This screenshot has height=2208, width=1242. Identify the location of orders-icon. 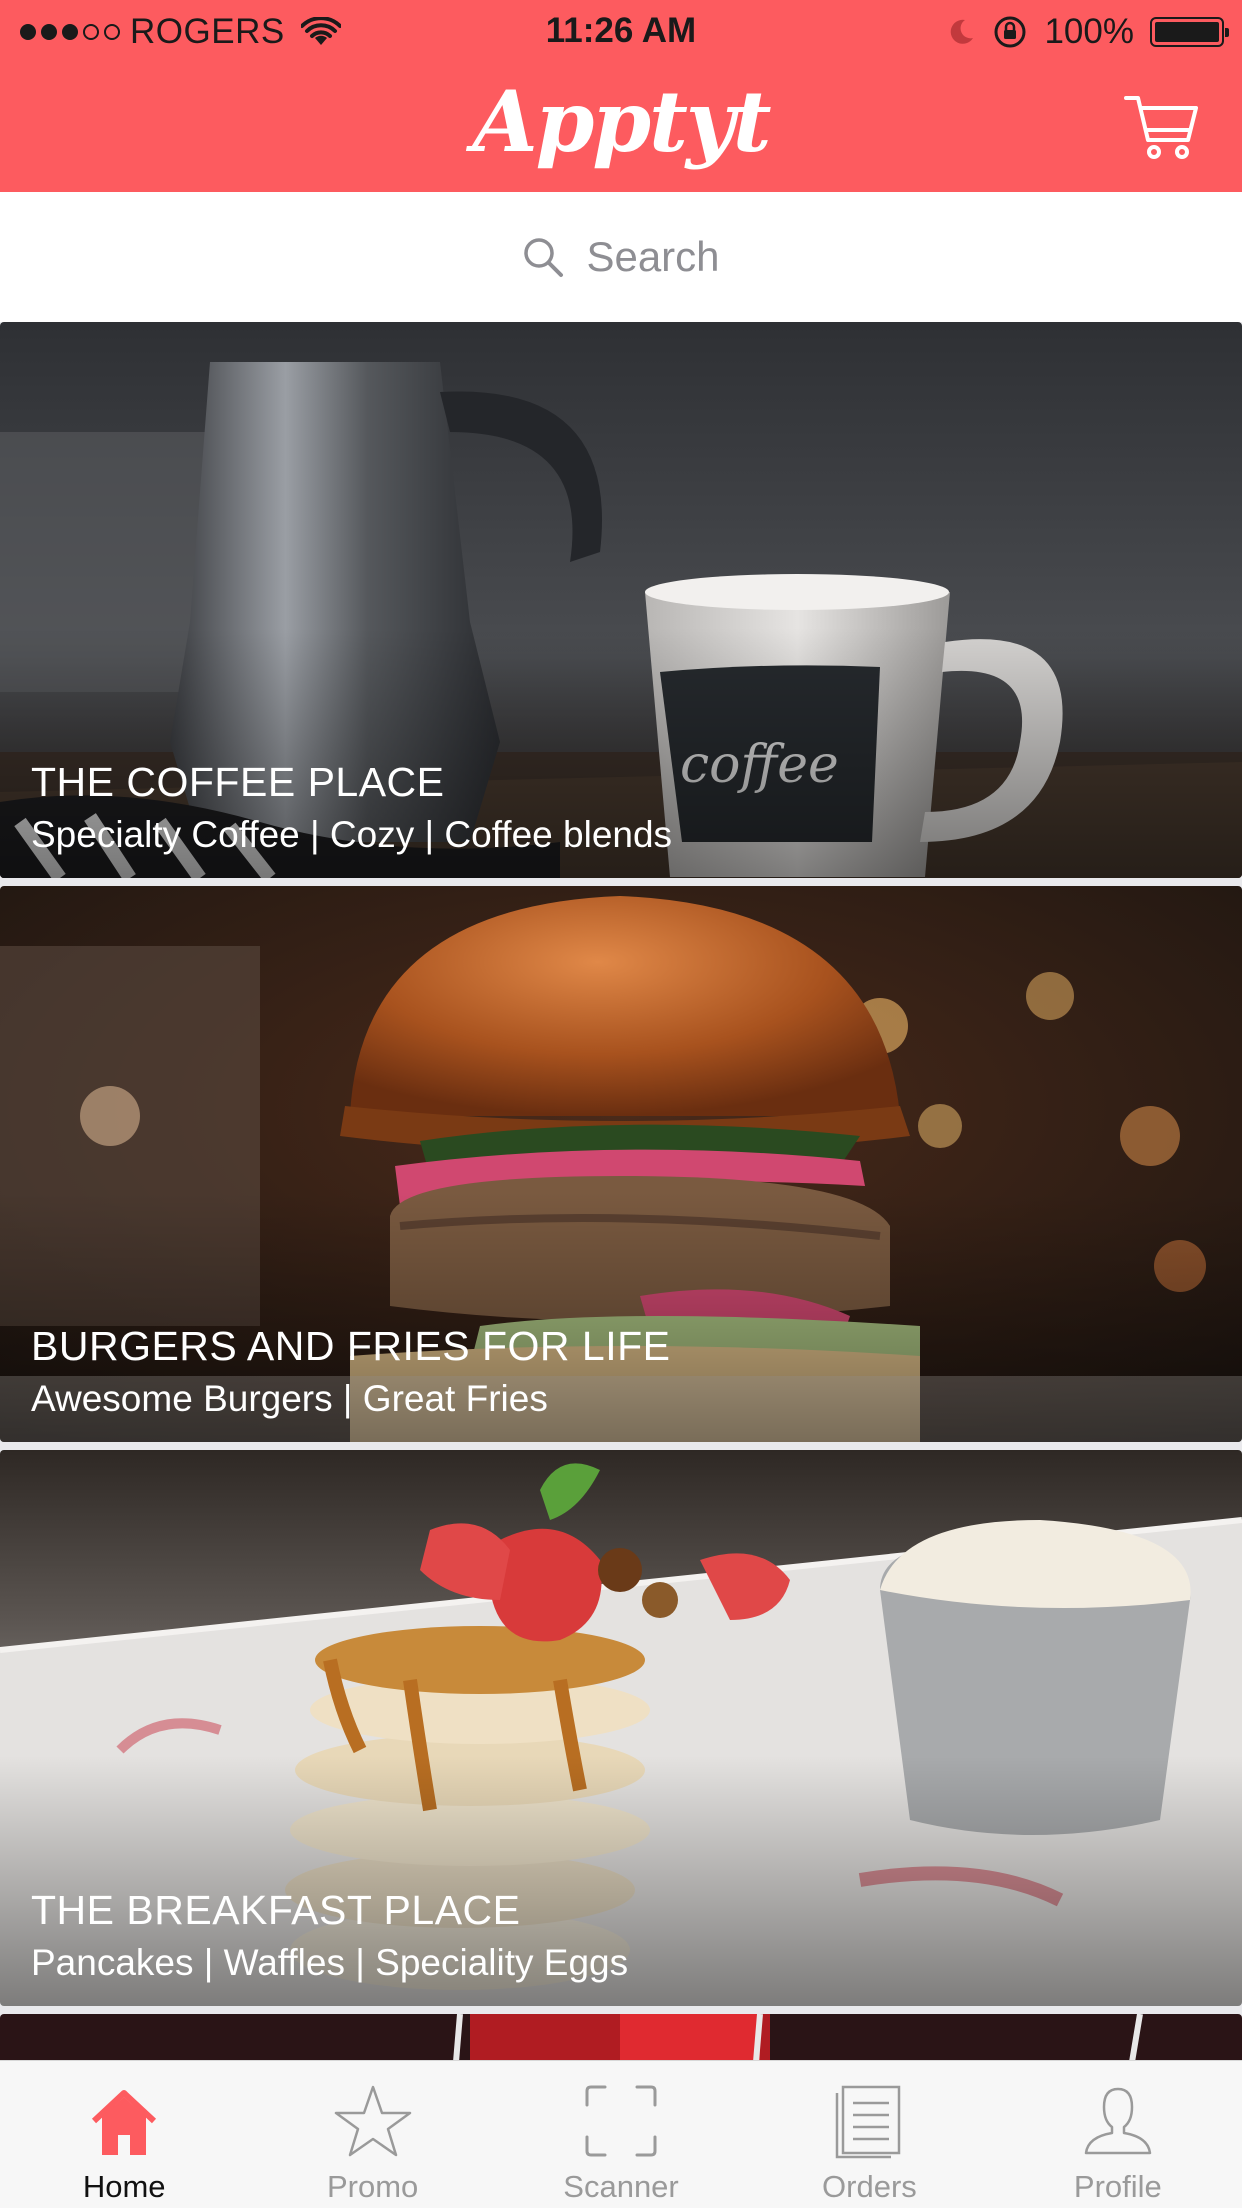
(868, 2122).